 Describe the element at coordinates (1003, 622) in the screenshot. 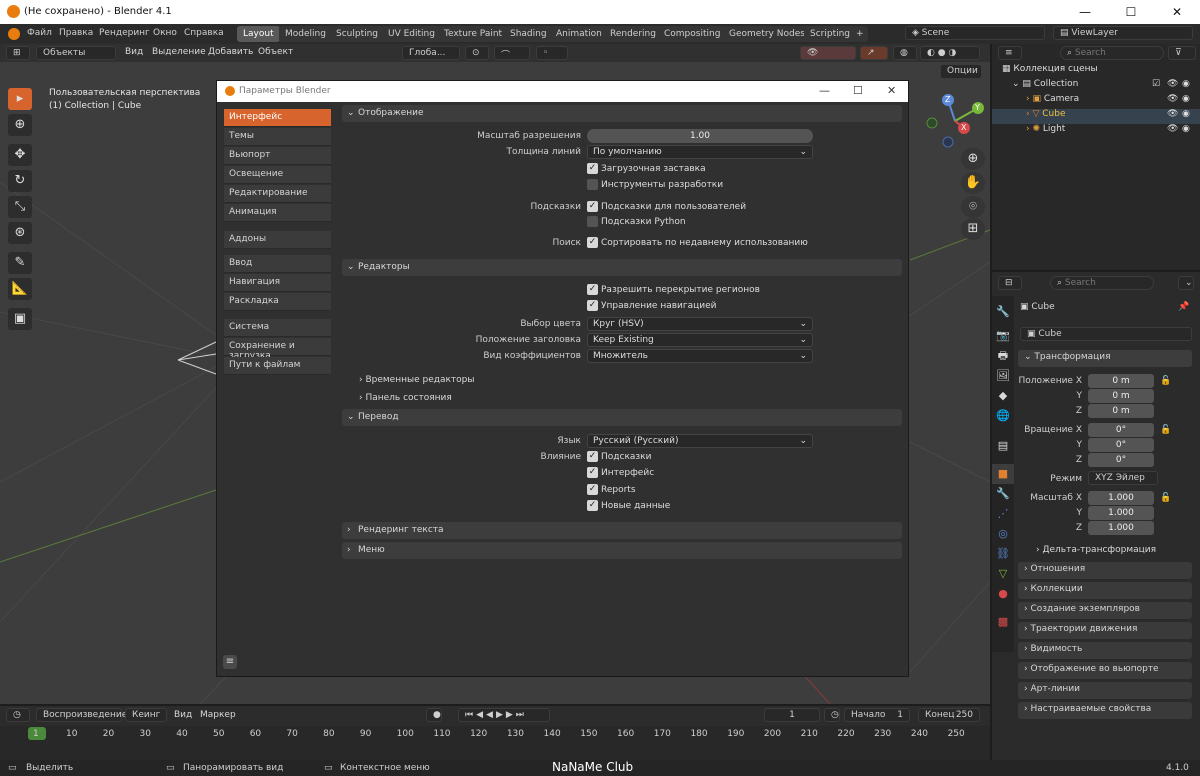

I see `texture-tab-icon: ▩` at that location.